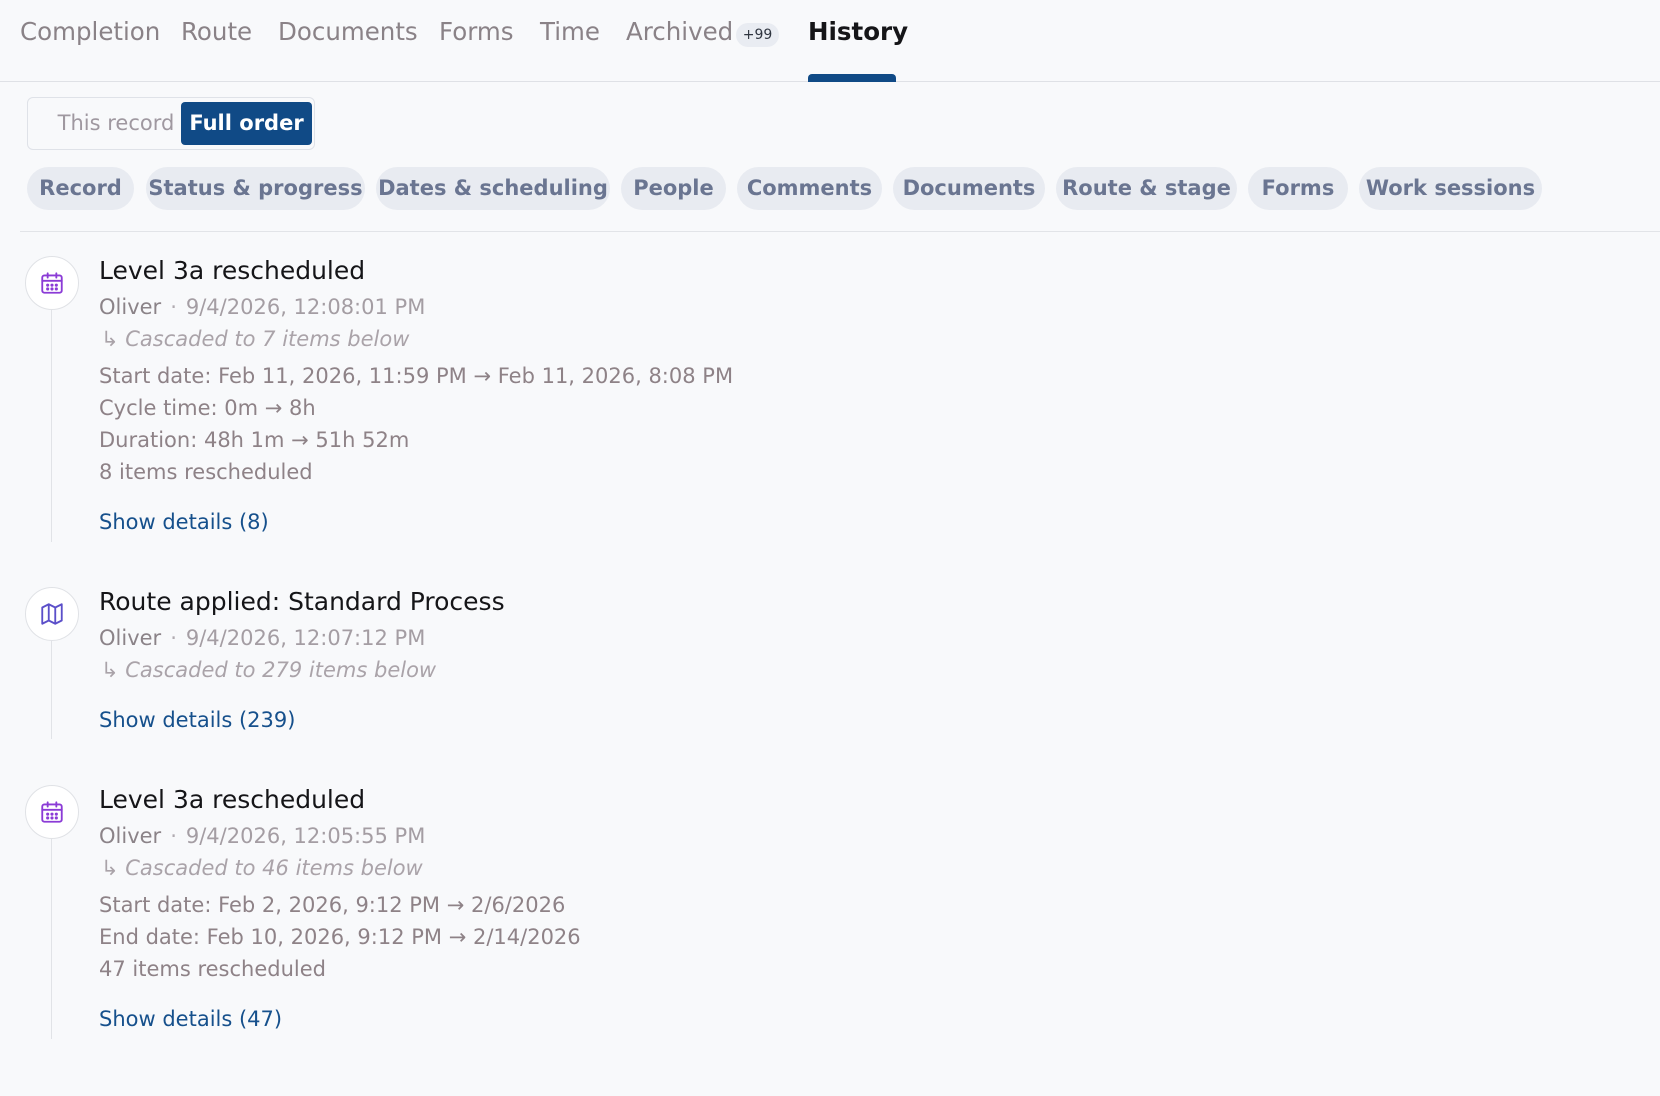 This screenshot has height=1096, width=1660. I want to click on filter-chip-people: People, so click(673, 188).